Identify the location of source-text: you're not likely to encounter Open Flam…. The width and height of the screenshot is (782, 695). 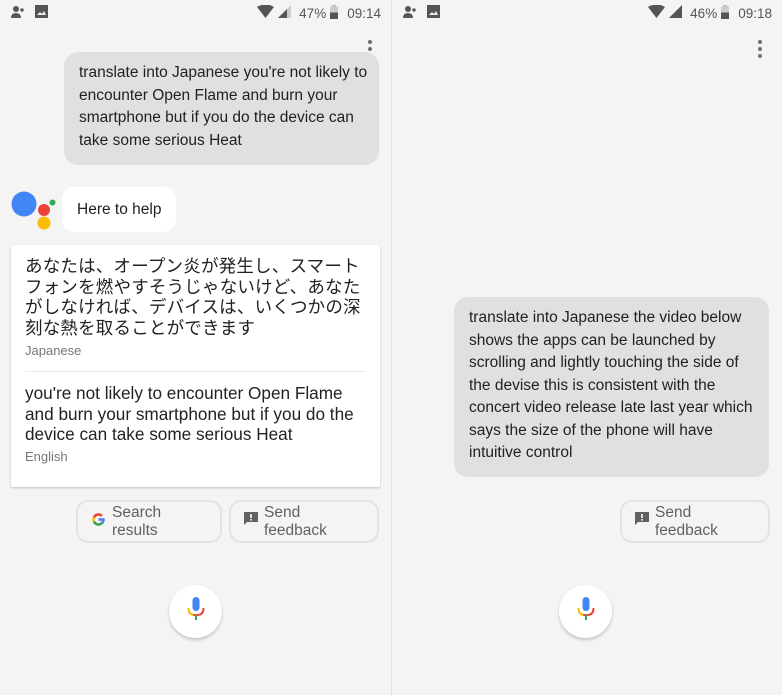
(189, 413).